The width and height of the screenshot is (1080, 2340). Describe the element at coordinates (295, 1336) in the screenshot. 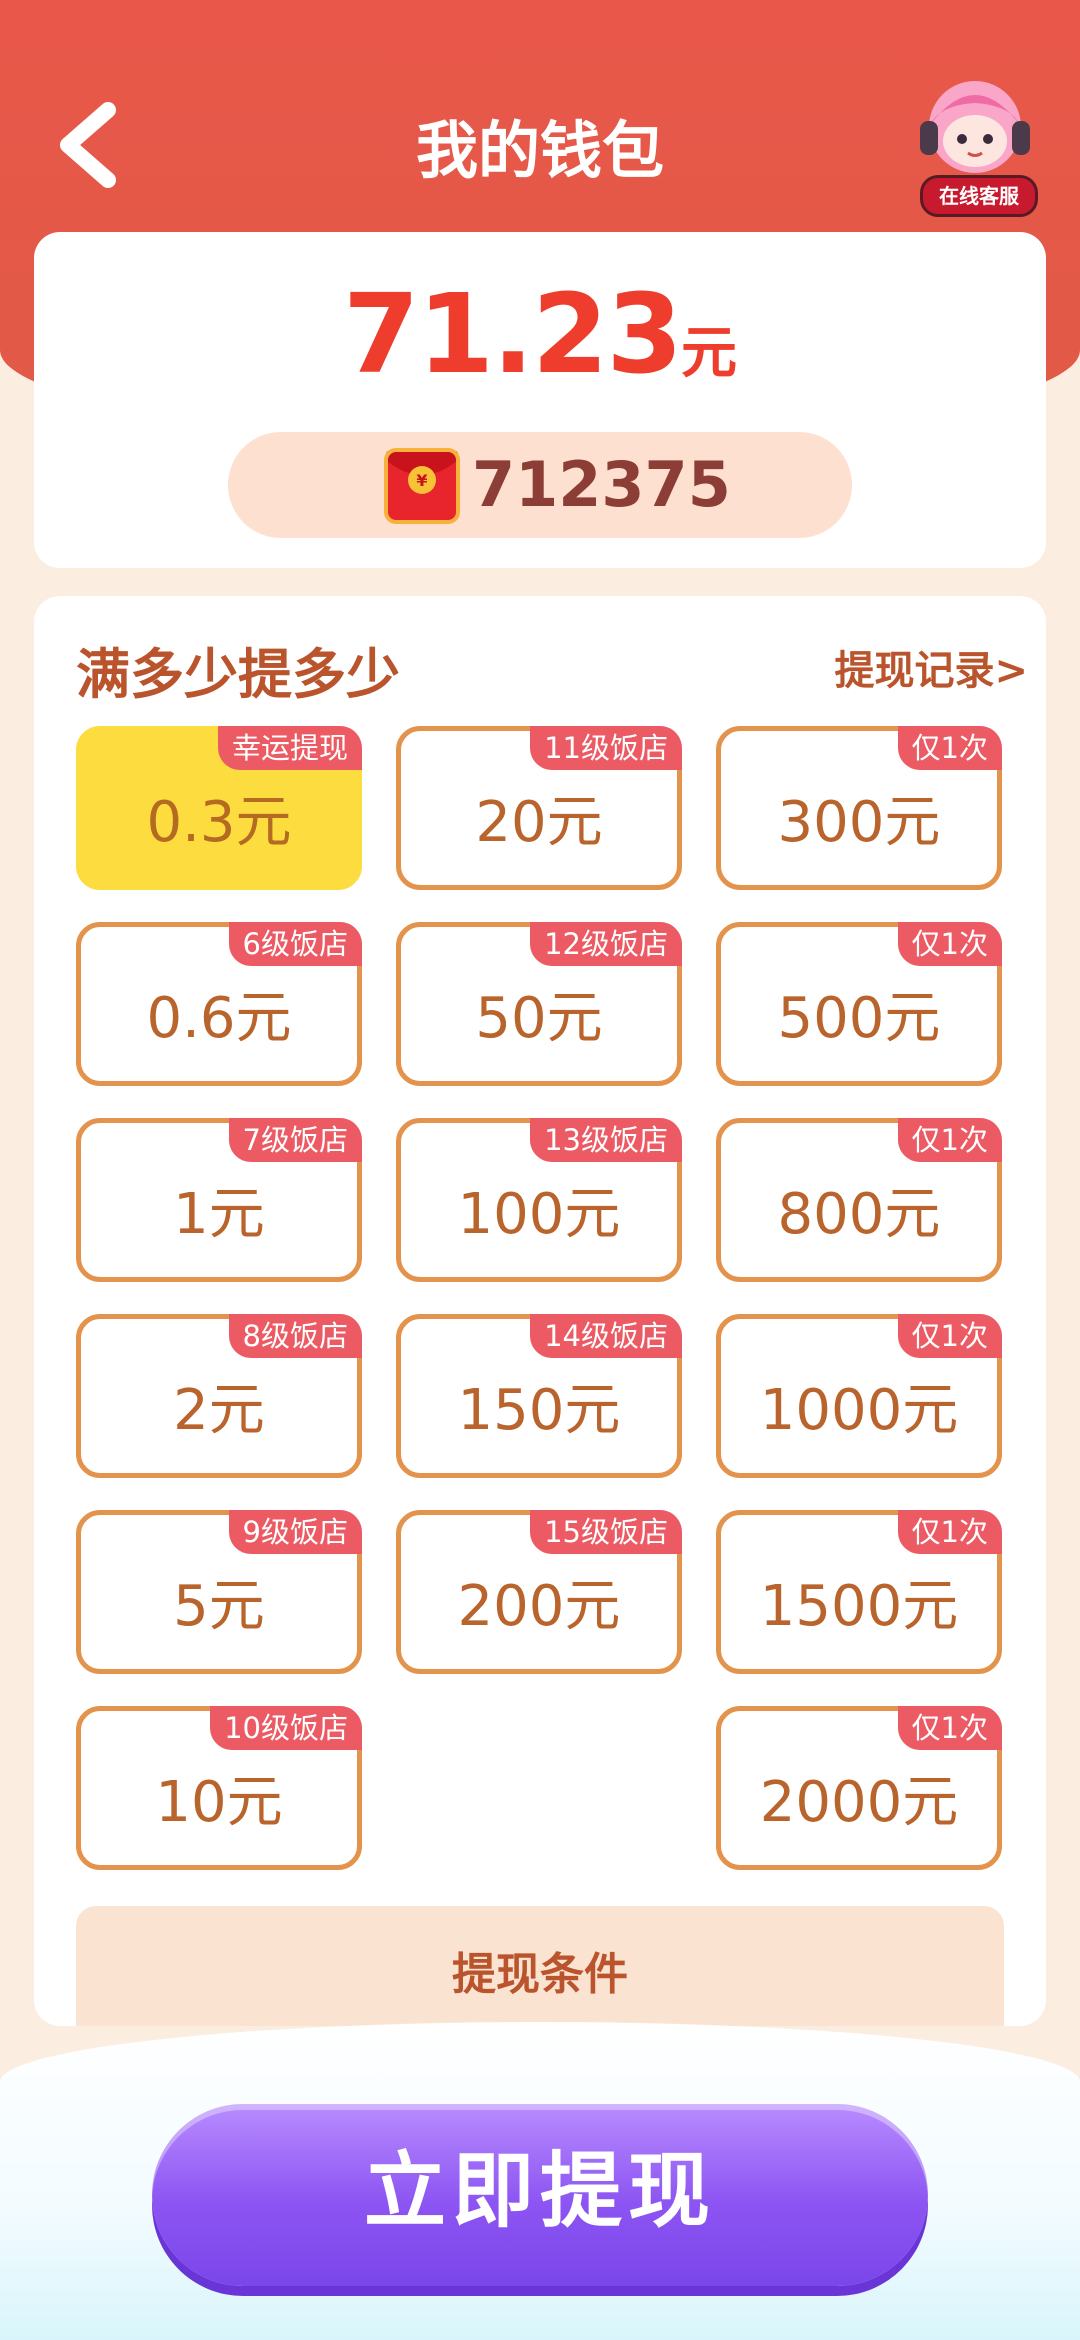

I see `option-tag: 8级饭店` at that location.